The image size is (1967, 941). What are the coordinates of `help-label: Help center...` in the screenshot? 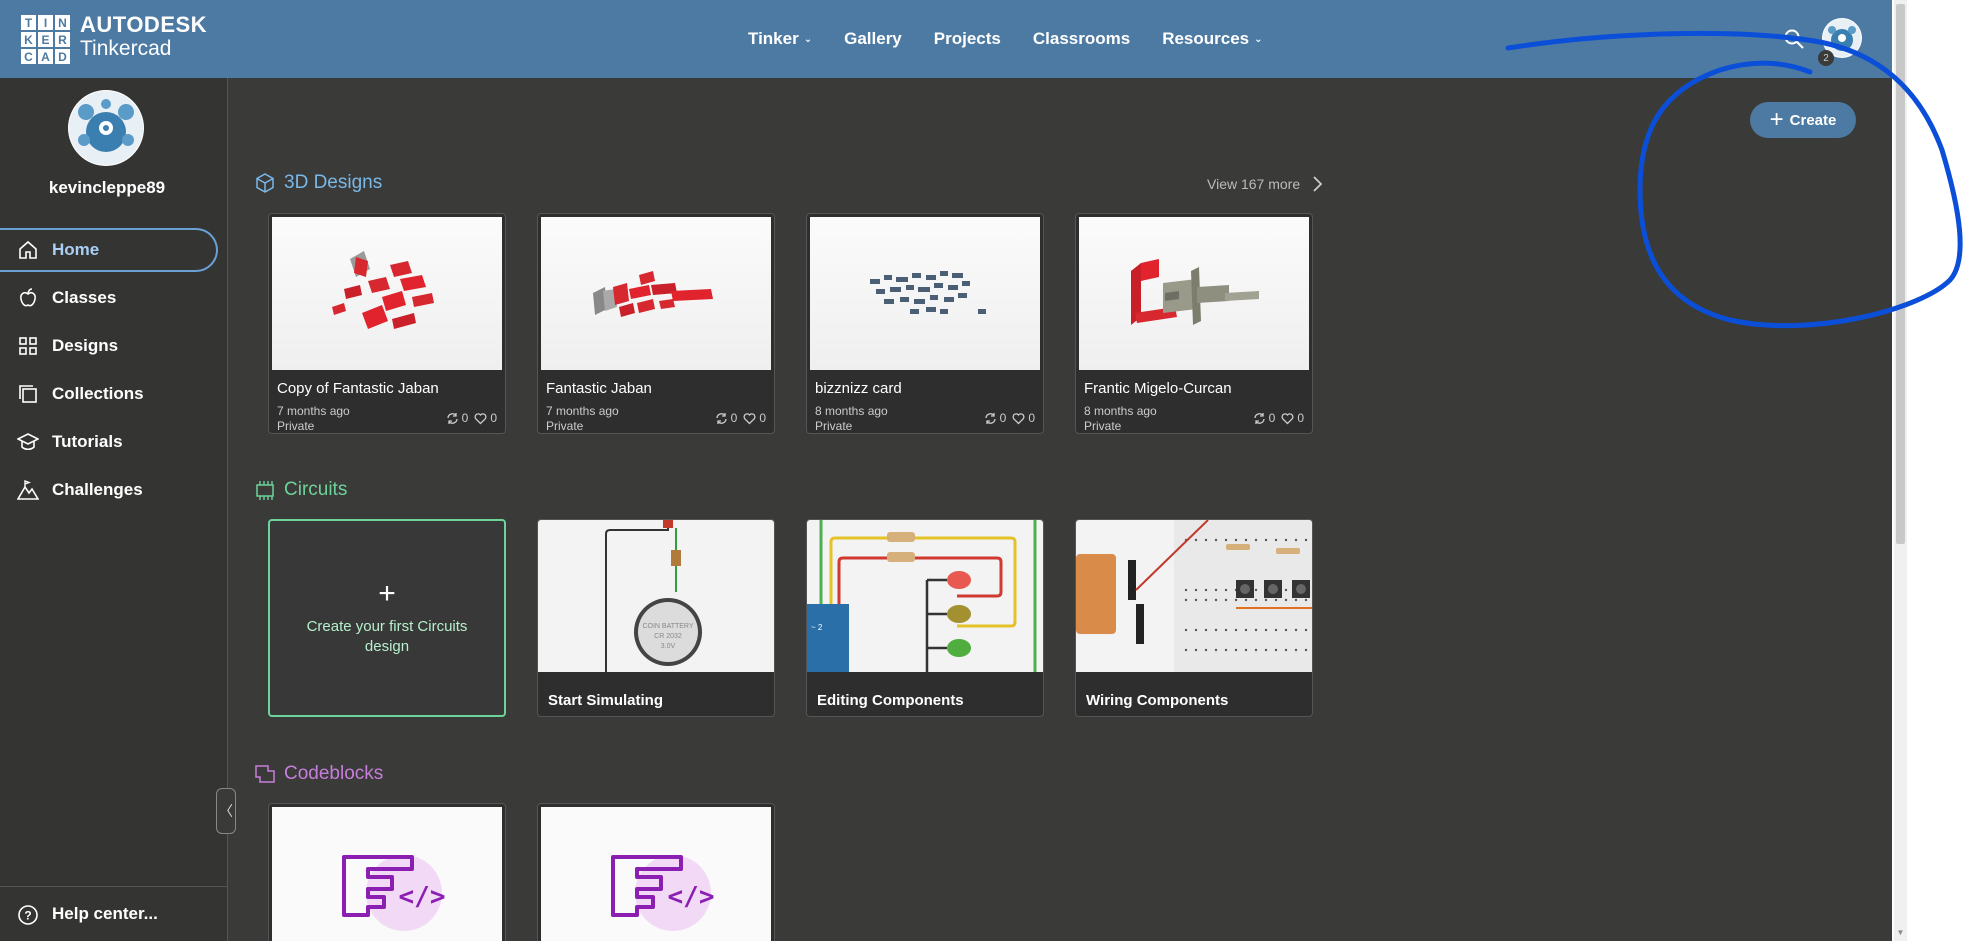 It's located at (105, 913).